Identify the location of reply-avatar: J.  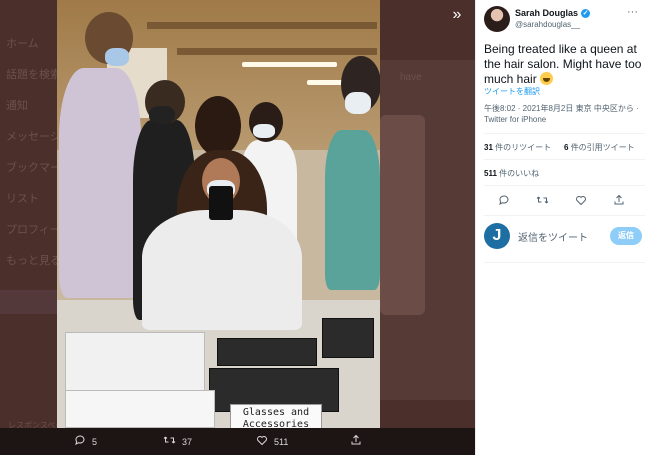
(497, 236).